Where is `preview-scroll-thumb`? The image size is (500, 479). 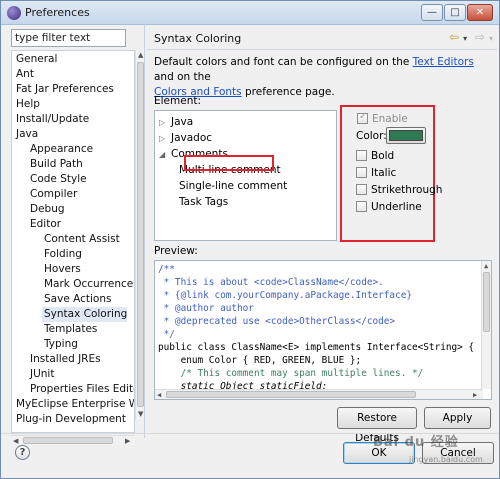 preview-scroll-thumb is located at coordinates (486, 302).